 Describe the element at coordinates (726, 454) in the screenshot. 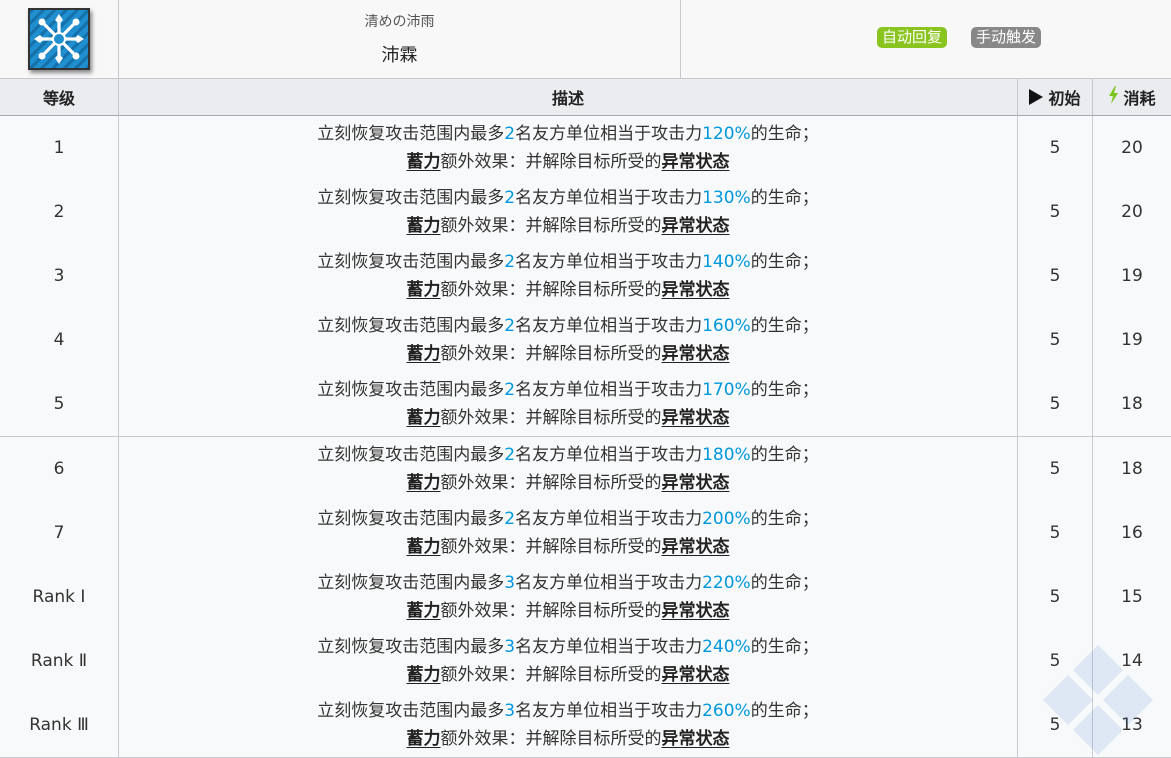

I see `attack-percent: 180%` at that location.